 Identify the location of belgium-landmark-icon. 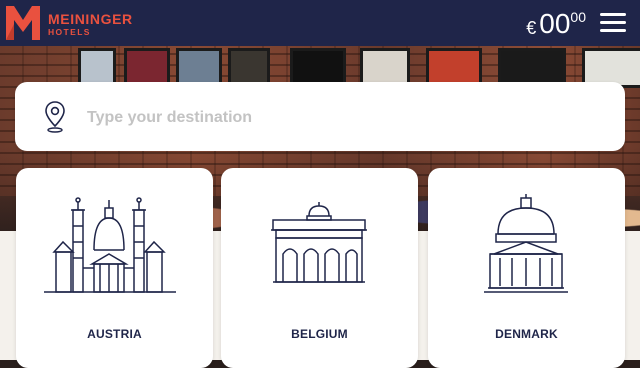
(319, 242).